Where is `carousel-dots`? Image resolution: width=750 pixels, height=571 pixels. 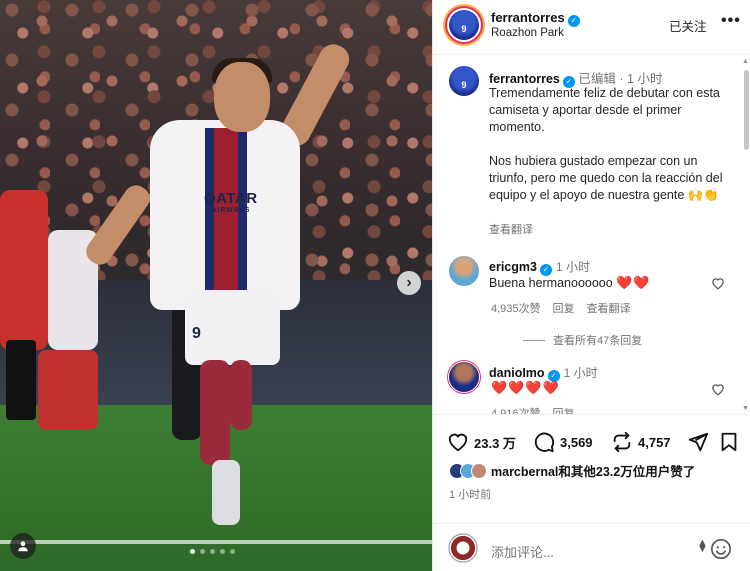 carousel-dots is located at coordinates (212, 551).